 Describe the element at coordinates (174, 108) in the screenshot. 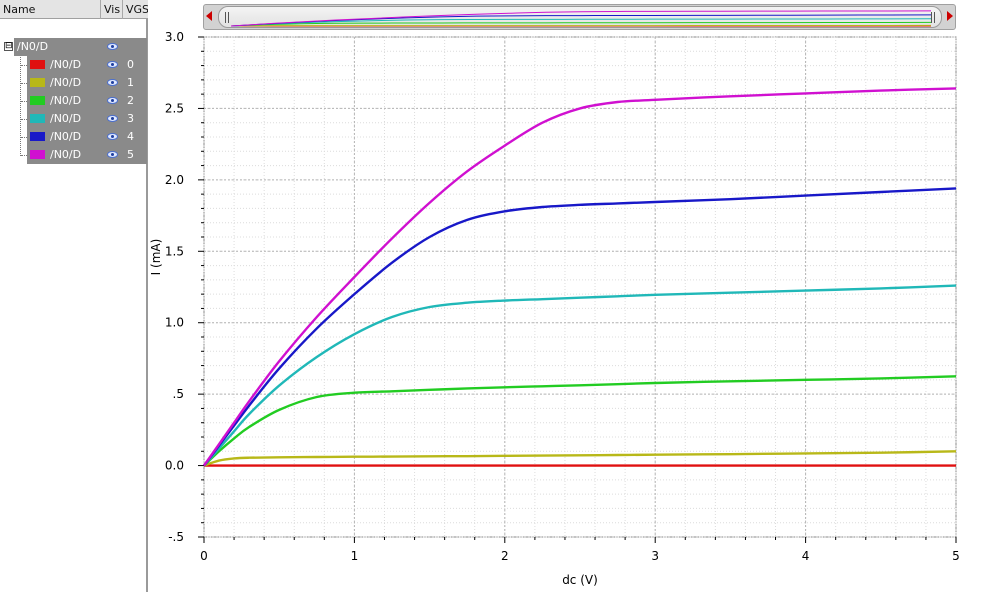

I see `y-tick-label: 2.5` at that location.